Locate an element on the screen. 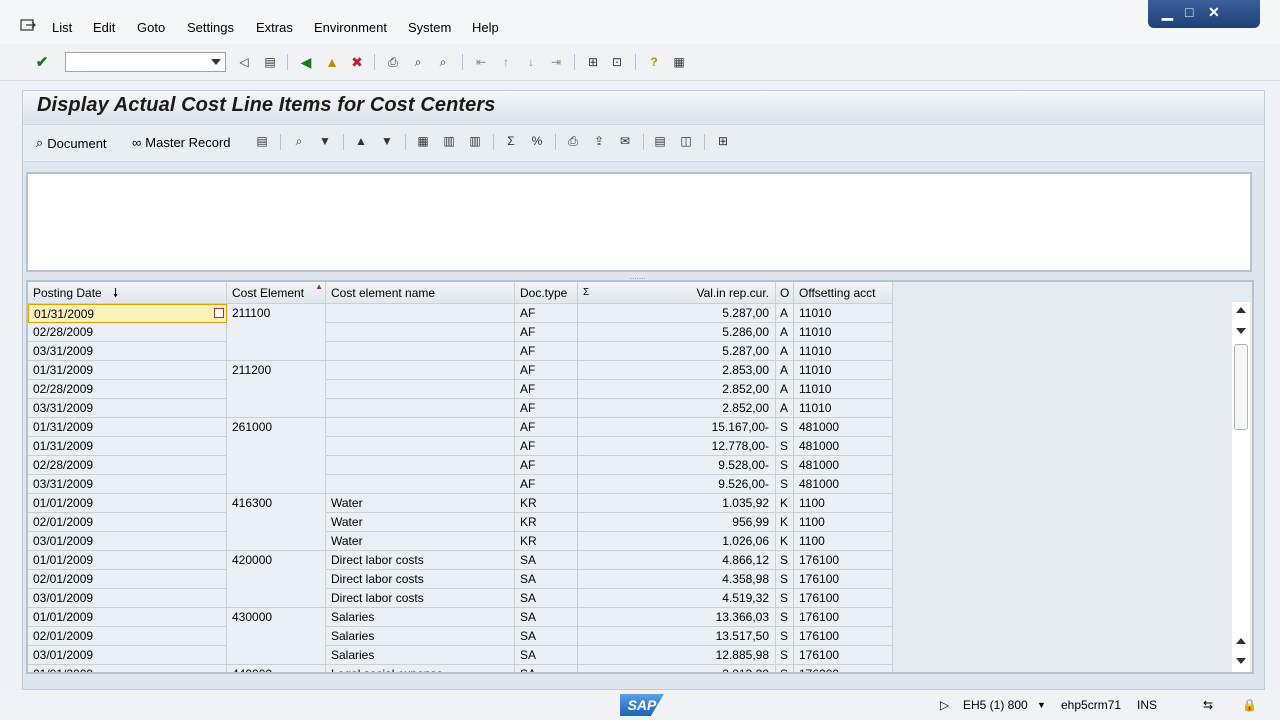 The width and height of the screenshot is (1280, 720). enter-check-icon: ✔ is located at coordinates (42, 62).